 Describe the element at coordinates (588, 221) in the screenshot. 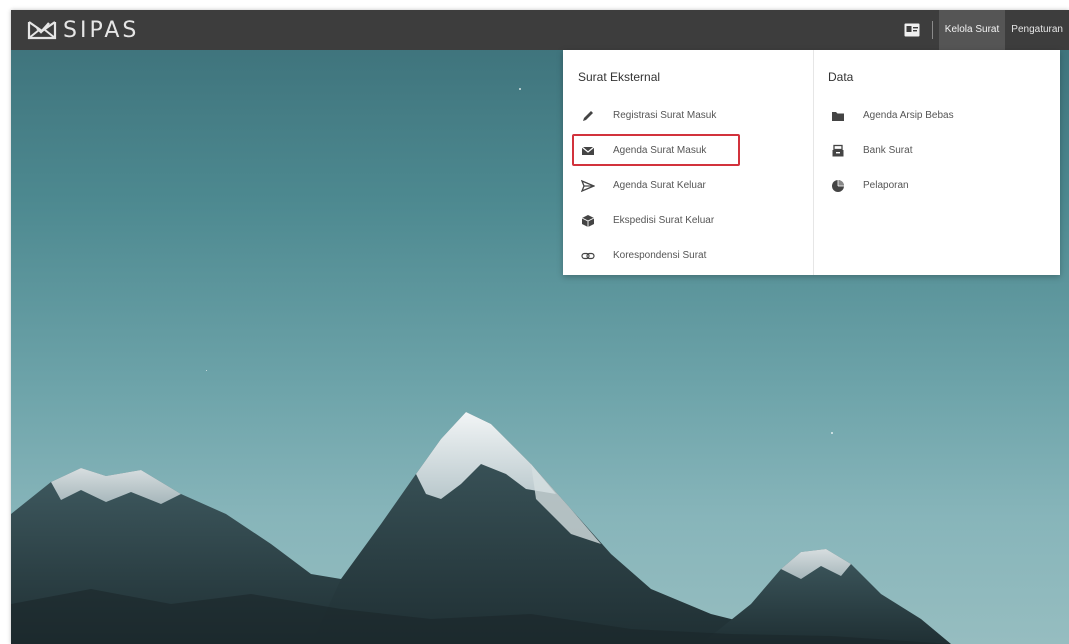

I see `cube-icon` at that location.